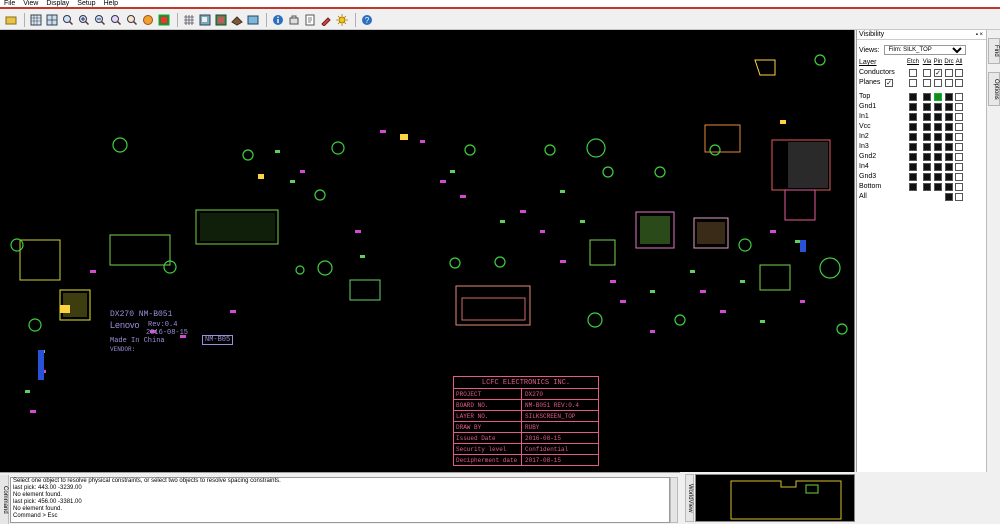 This screenshot has width=1000, height=524. I want to click on all-all-toggle, so click(959, 197).